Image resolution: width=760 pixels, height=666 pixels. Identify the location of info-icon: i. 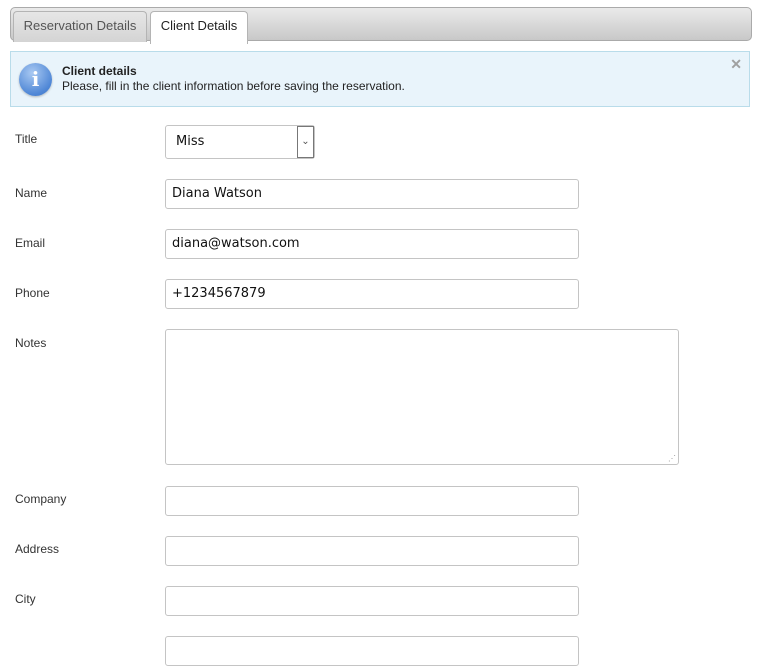
(35, 79).